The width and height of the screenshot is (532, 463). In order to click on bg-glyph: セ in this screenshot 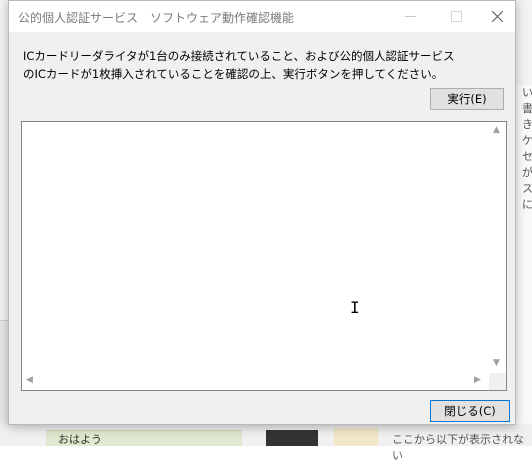, I will do `click(527, 156)`.